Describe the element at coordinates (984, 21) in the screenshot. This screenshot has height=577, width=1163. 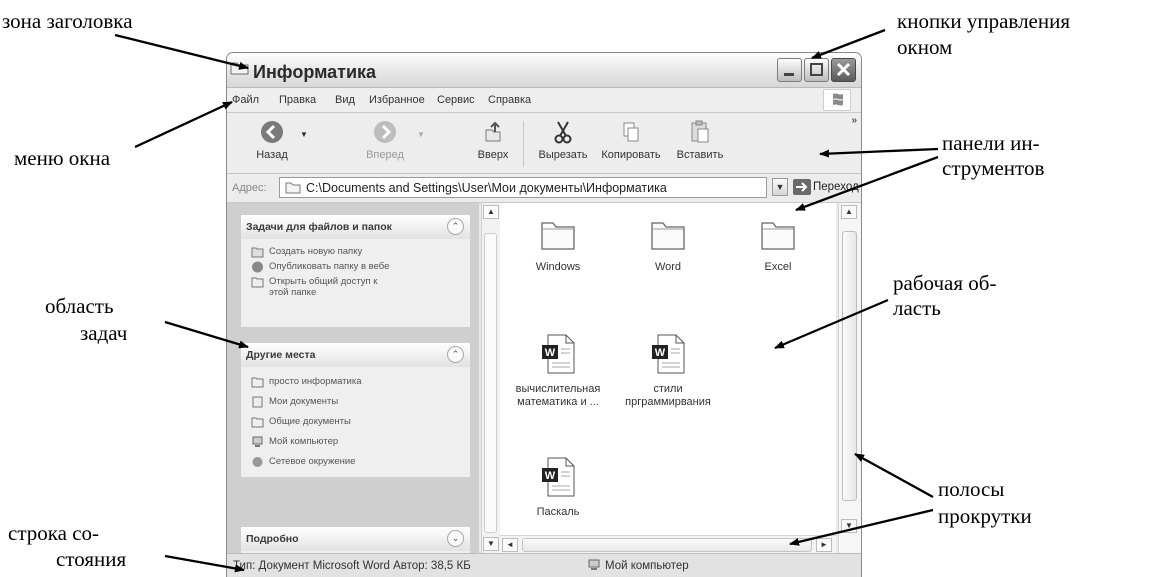
I see `annotation-window-controls: кнопки управления` at that location.